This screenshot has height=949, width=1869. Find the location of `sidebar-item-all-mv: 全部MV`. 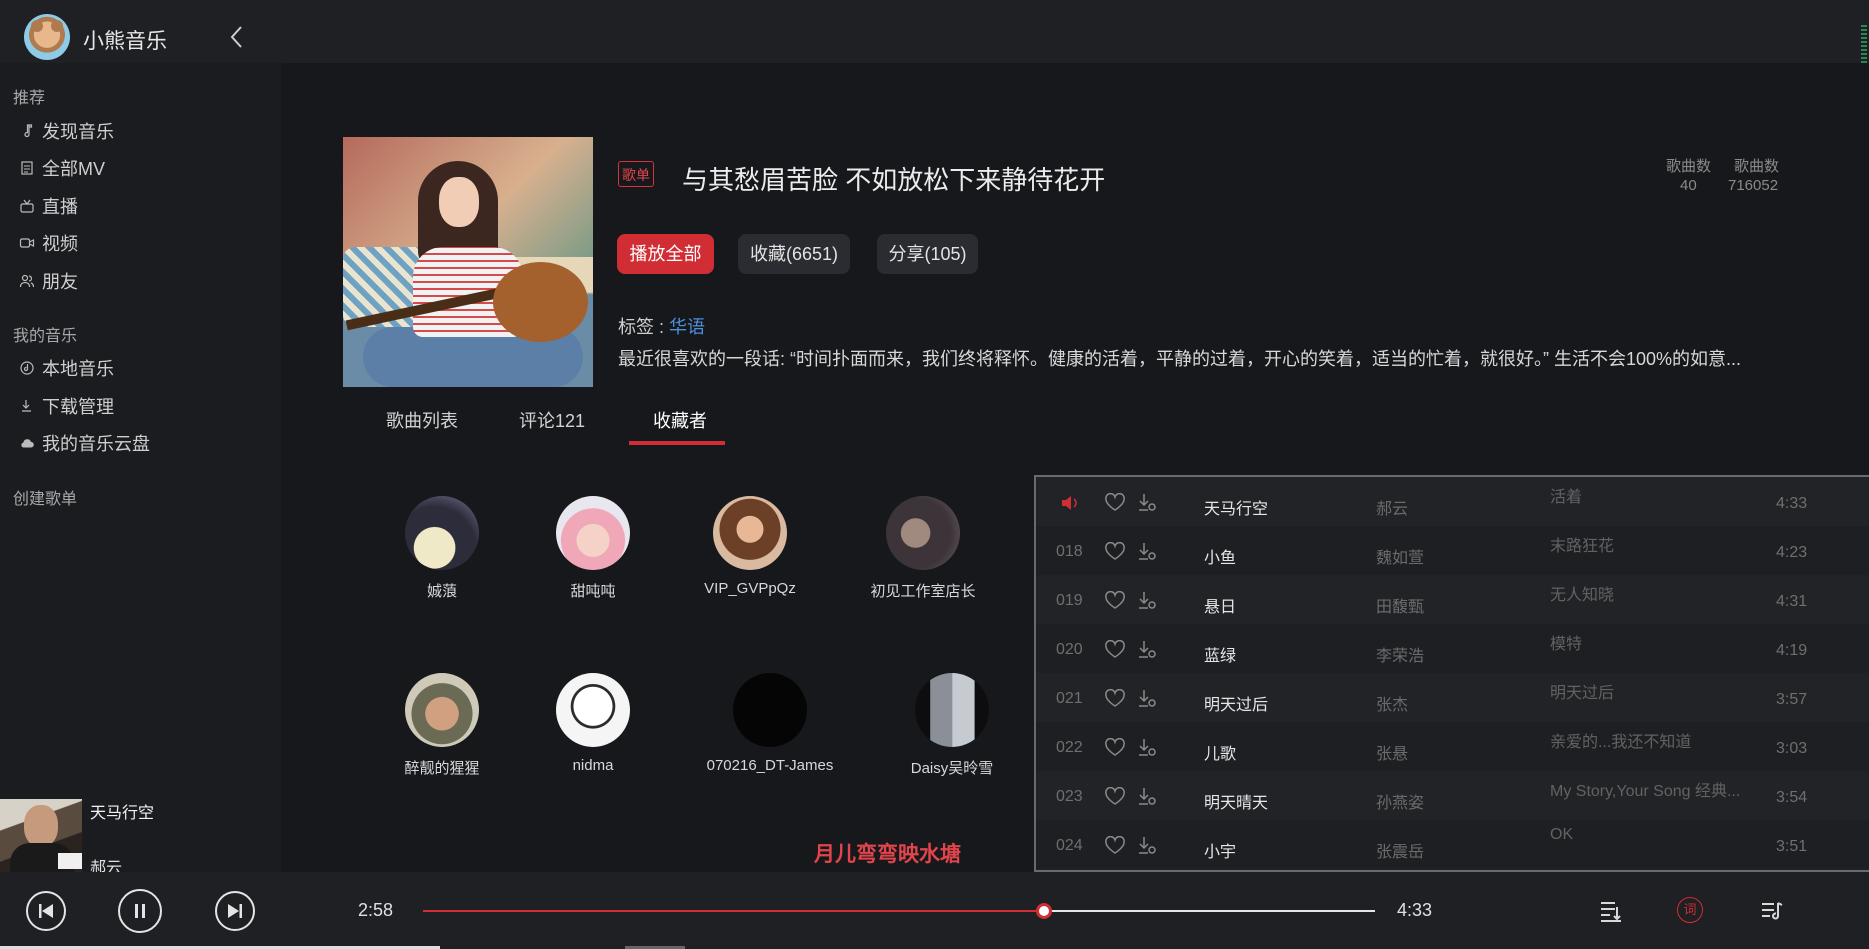

sidebar-item-all-mv: 全部MV is located at coordinates (62, 168).